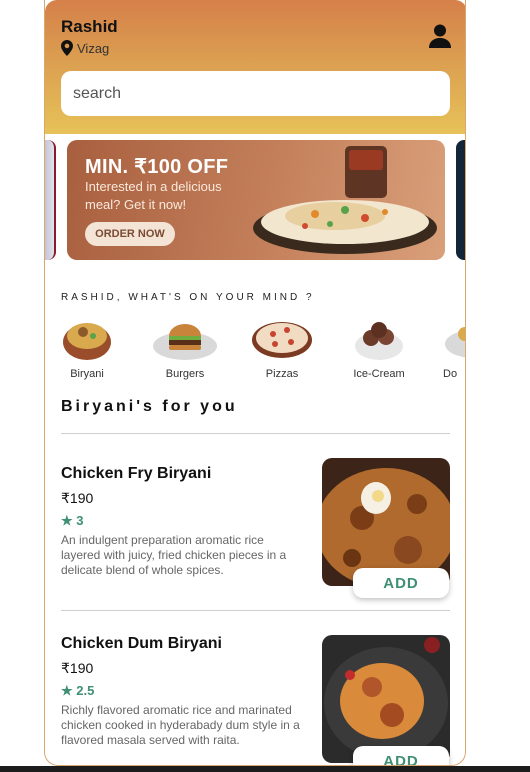  I want to click on biryani-plate-image, so click(345, 200).